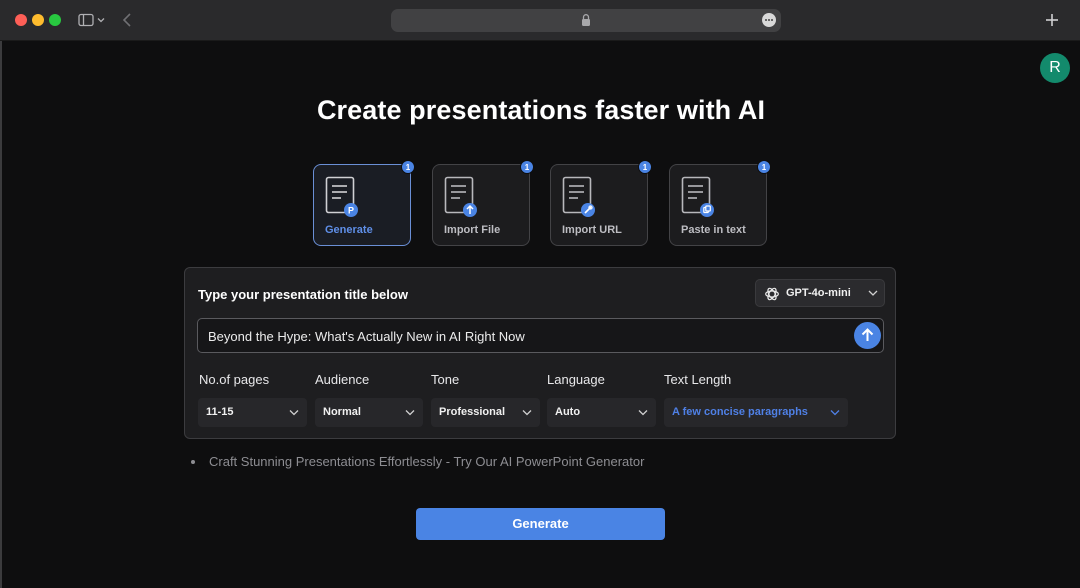 This screenshot has width=1080, height=588. What do you see at coordinates (472, 412) in the screenshot?
I see `tone-value: Professional` at bounding box center [472, 412].